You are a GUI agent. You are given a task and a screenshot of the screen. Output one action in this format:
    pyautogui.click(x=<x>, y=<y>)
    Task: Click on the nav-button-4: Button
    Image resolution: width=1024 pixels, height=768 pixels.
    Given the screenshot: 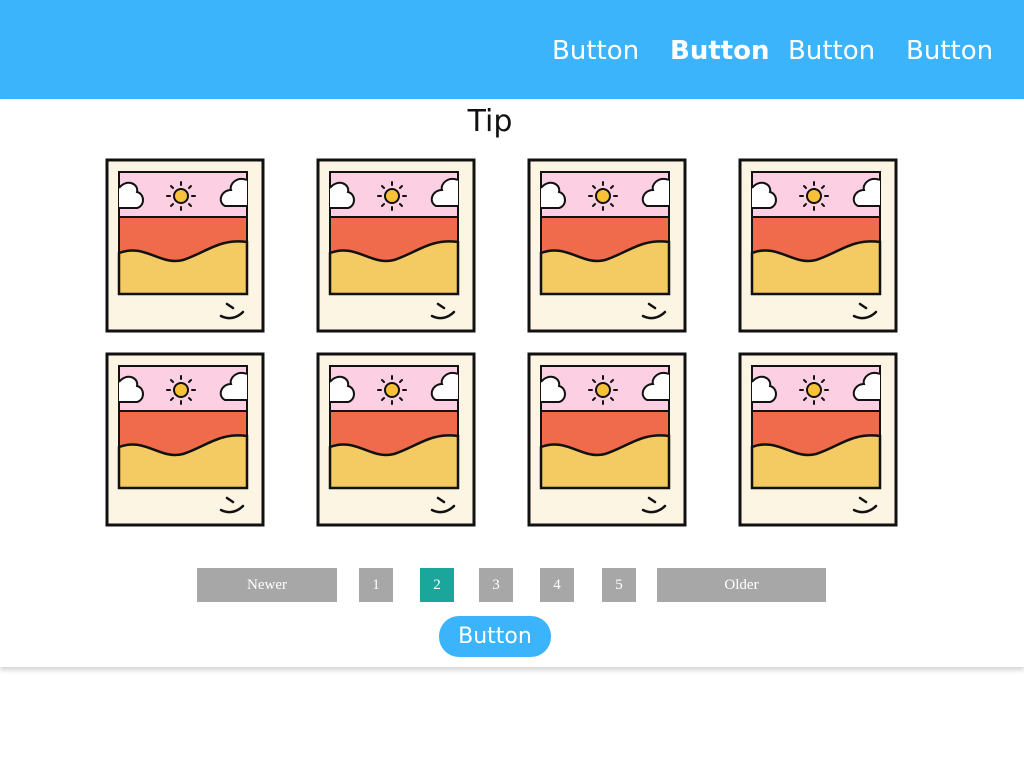 What is the action you would take?
    pyautogui.click(x=949, y=51)
    